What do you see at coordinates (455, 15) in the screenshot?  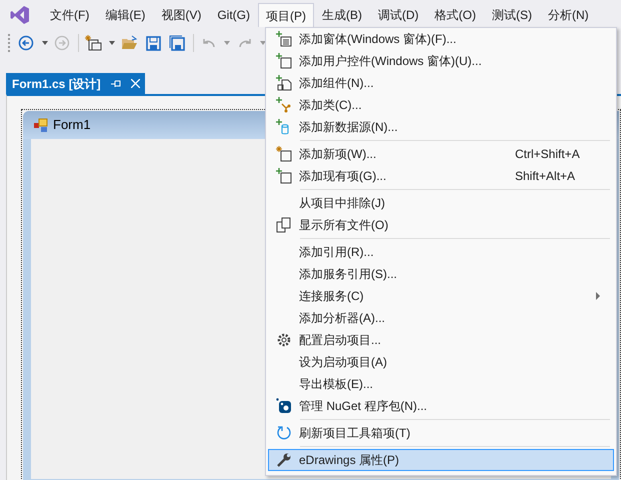 I see `menu-tab: 格式(O)` at bounding box center [455, 15].